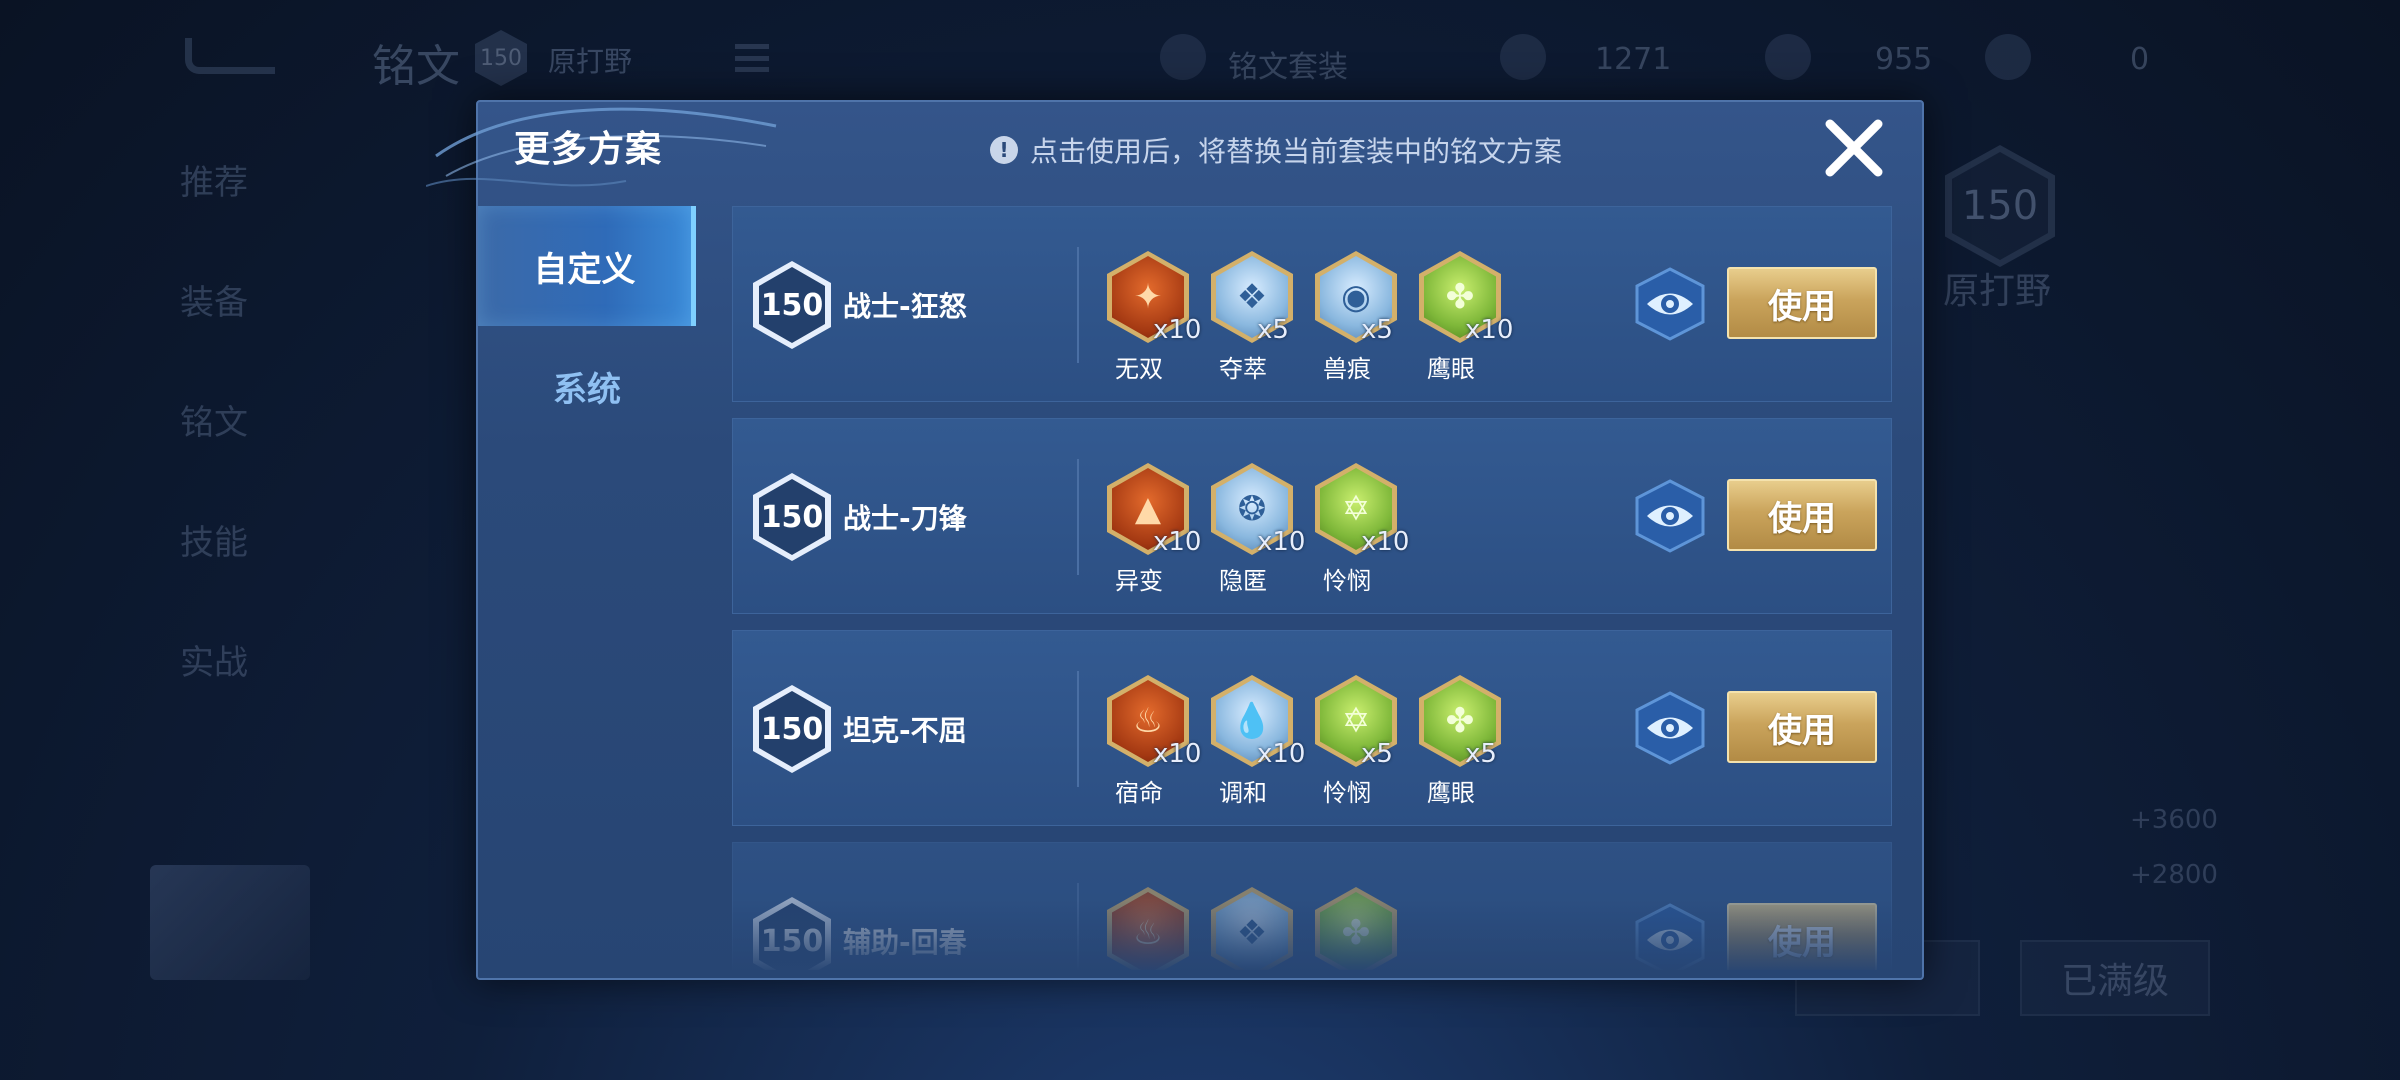 The image size is (2400, 1080). What do you see at coordinates (214, 179) in the screenshot?
I see `bg-side-item: 推荐` at bounding box center [214, 179].